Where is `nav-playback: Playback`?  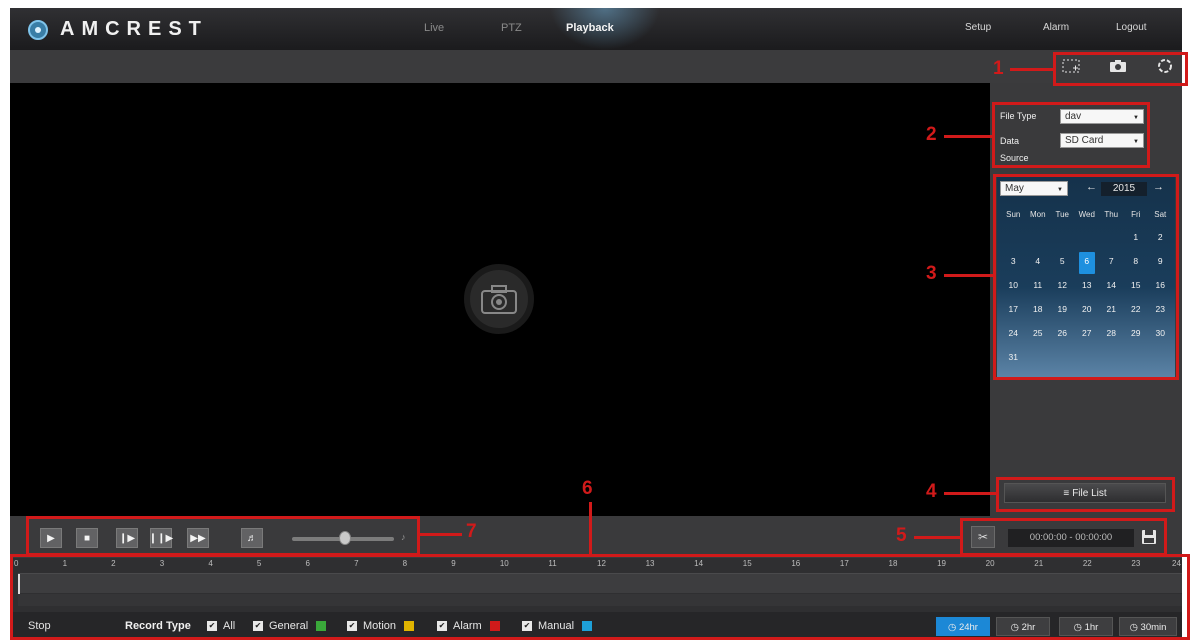 nav-playback: Playback is located at coordinates (590, 28).